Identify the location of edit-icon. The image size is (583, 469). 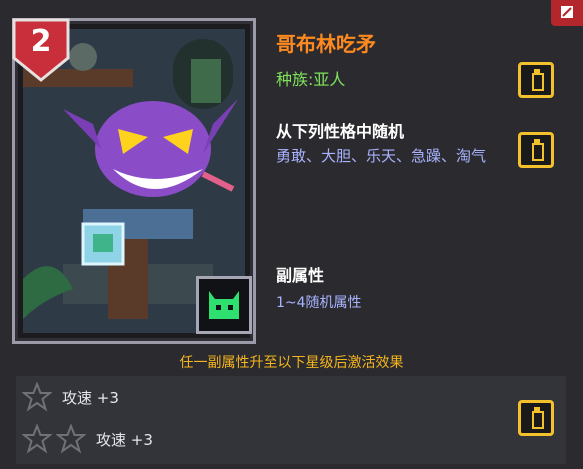
(567, 12).